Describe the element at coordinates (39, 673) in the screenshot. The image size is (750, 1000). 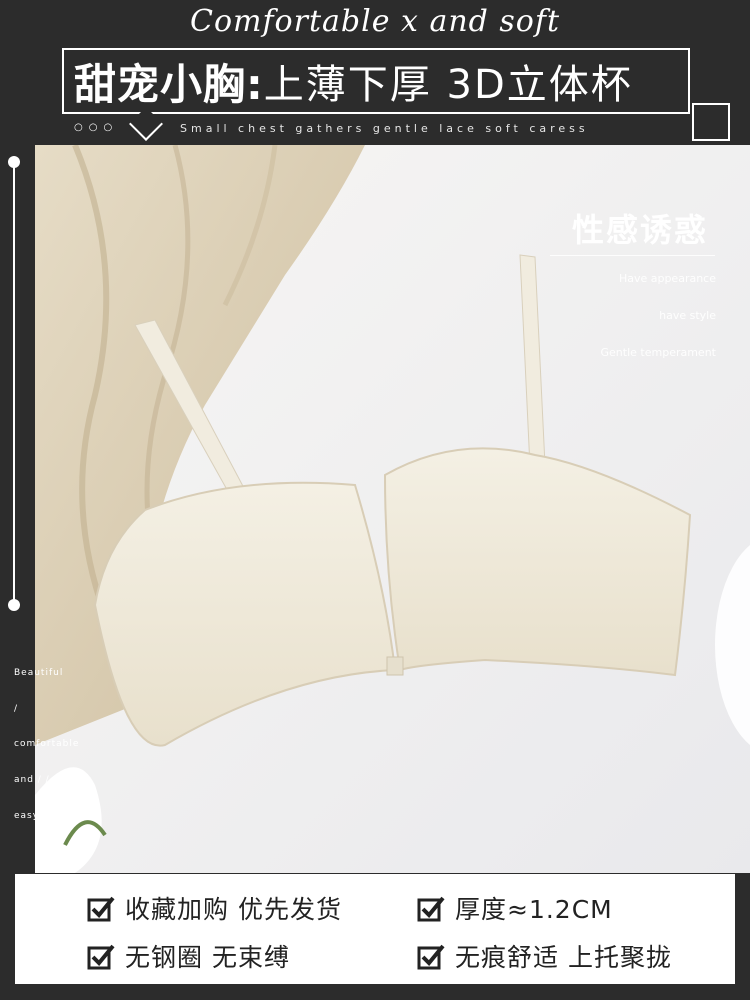
I see `side-text-line-1: Beautiful` at that location.